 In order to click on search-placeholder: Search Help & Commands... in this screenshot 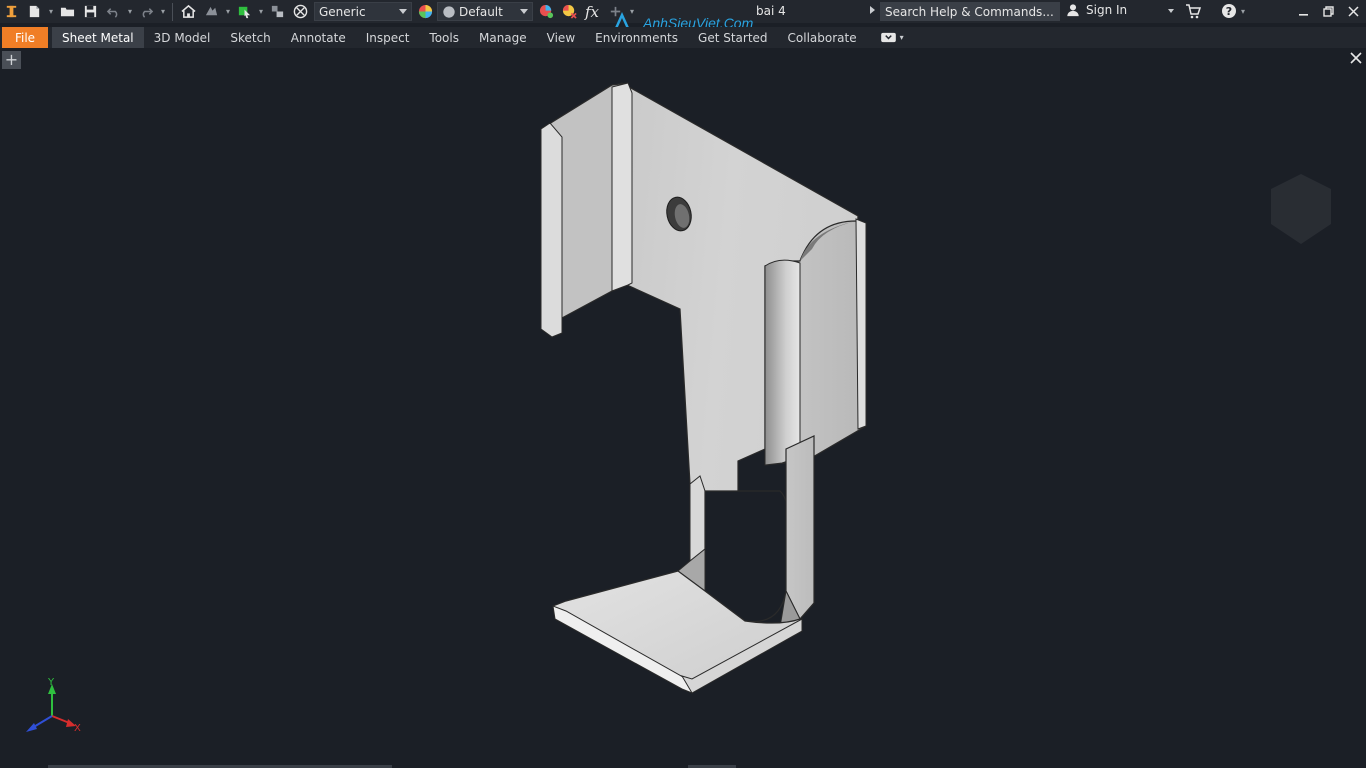, I will do `click(969, 11)`.